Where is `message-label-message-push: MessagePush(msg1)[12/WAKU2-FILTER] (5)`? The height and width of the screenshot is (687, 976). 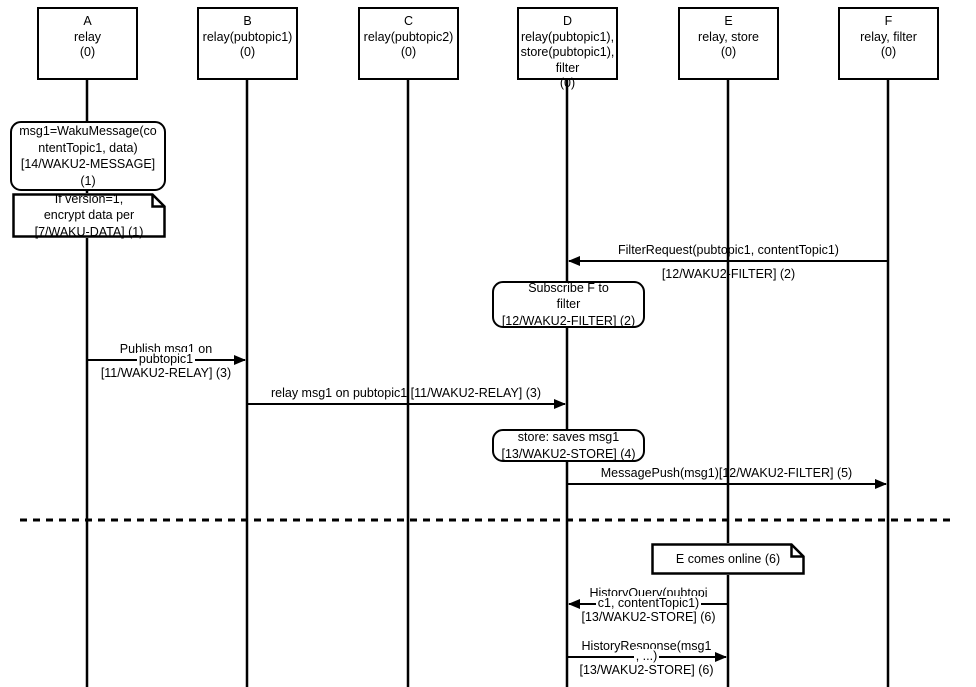
message-label-message-push: MessagePush(msg1)[12/WAKU2-FILTER] (5) is located at coordinates (726, 473).